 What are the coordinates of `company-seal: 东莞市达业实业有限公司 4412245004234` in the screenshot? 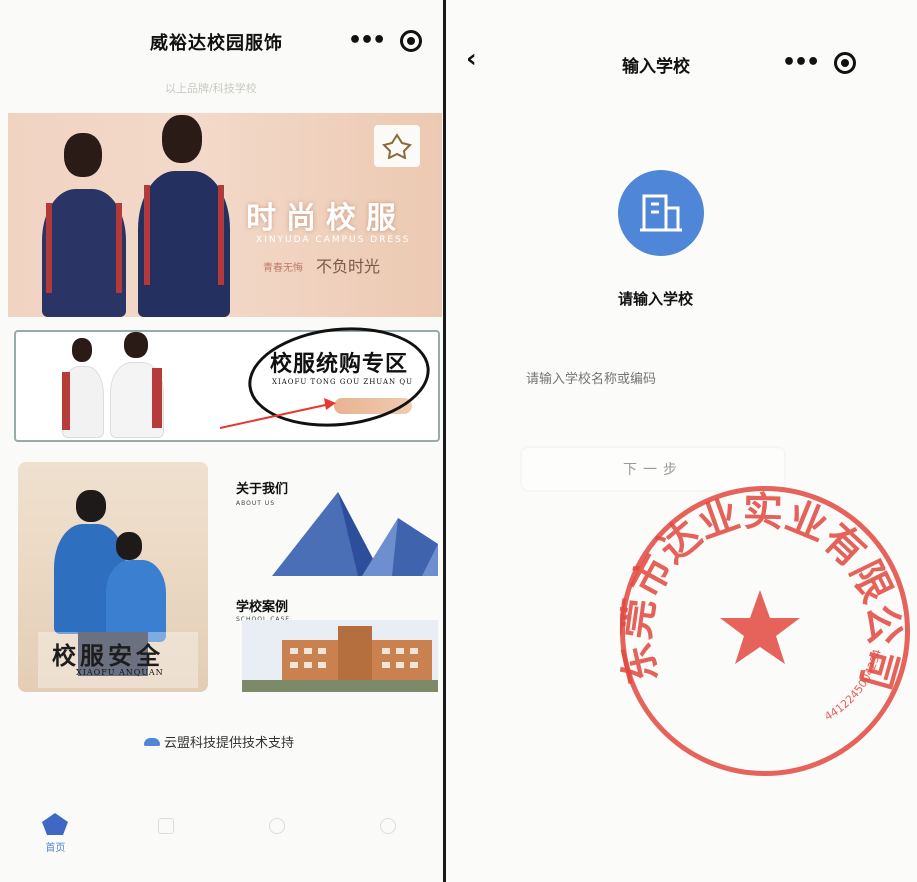 It's located at (765, 631).